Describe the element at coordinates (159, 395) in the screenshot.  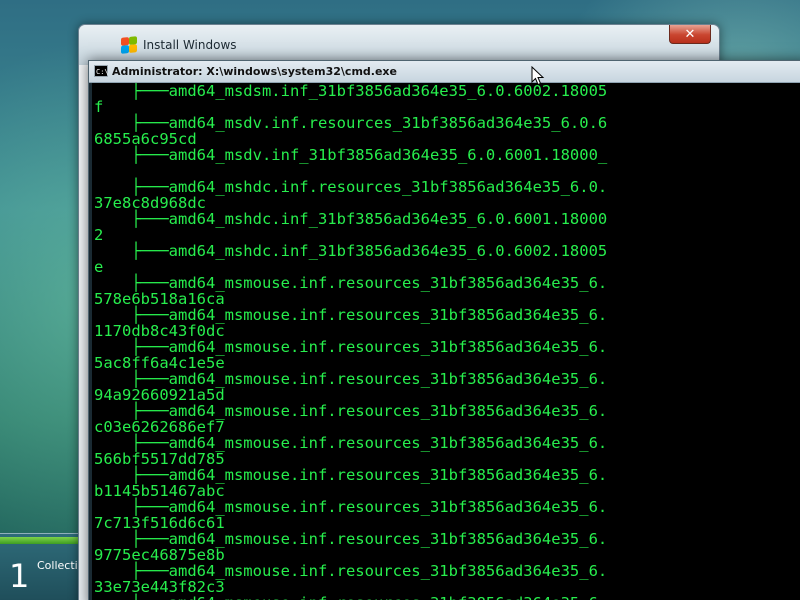
I see `console-line: 94a92660921a5d` at that location.